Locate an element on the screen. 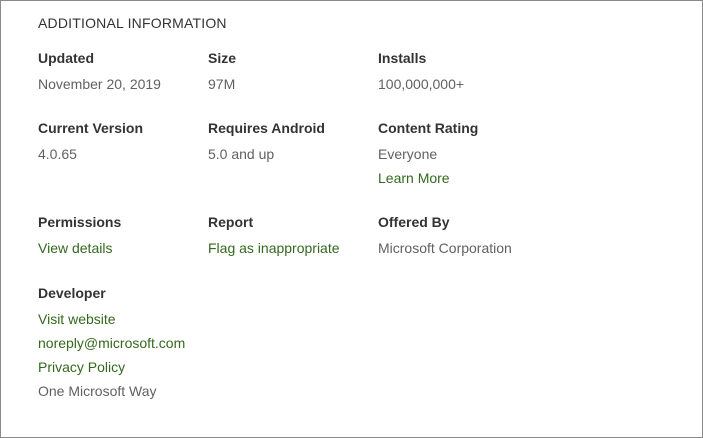  permissions-info: Permissions View details is located at coordinates (120, 235).